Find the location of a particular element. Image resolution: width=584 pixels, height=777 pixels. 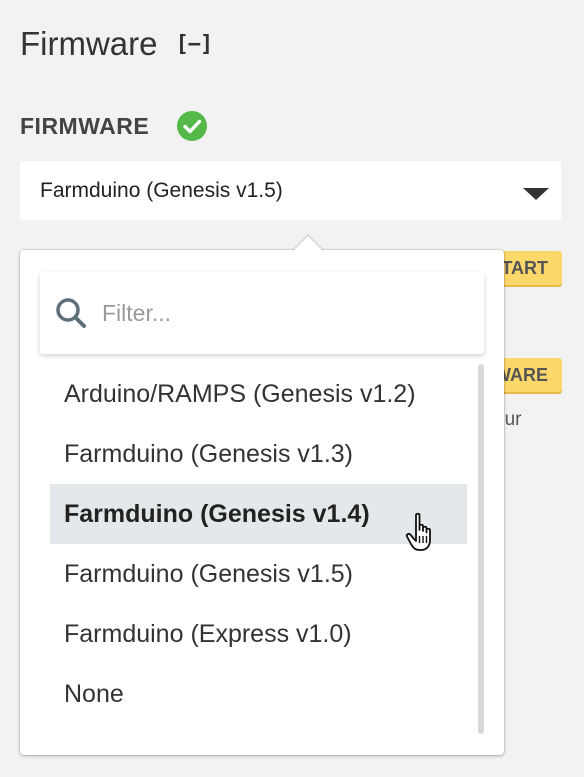

section-header: Firmware [−] is located at coordinates (117, 44).